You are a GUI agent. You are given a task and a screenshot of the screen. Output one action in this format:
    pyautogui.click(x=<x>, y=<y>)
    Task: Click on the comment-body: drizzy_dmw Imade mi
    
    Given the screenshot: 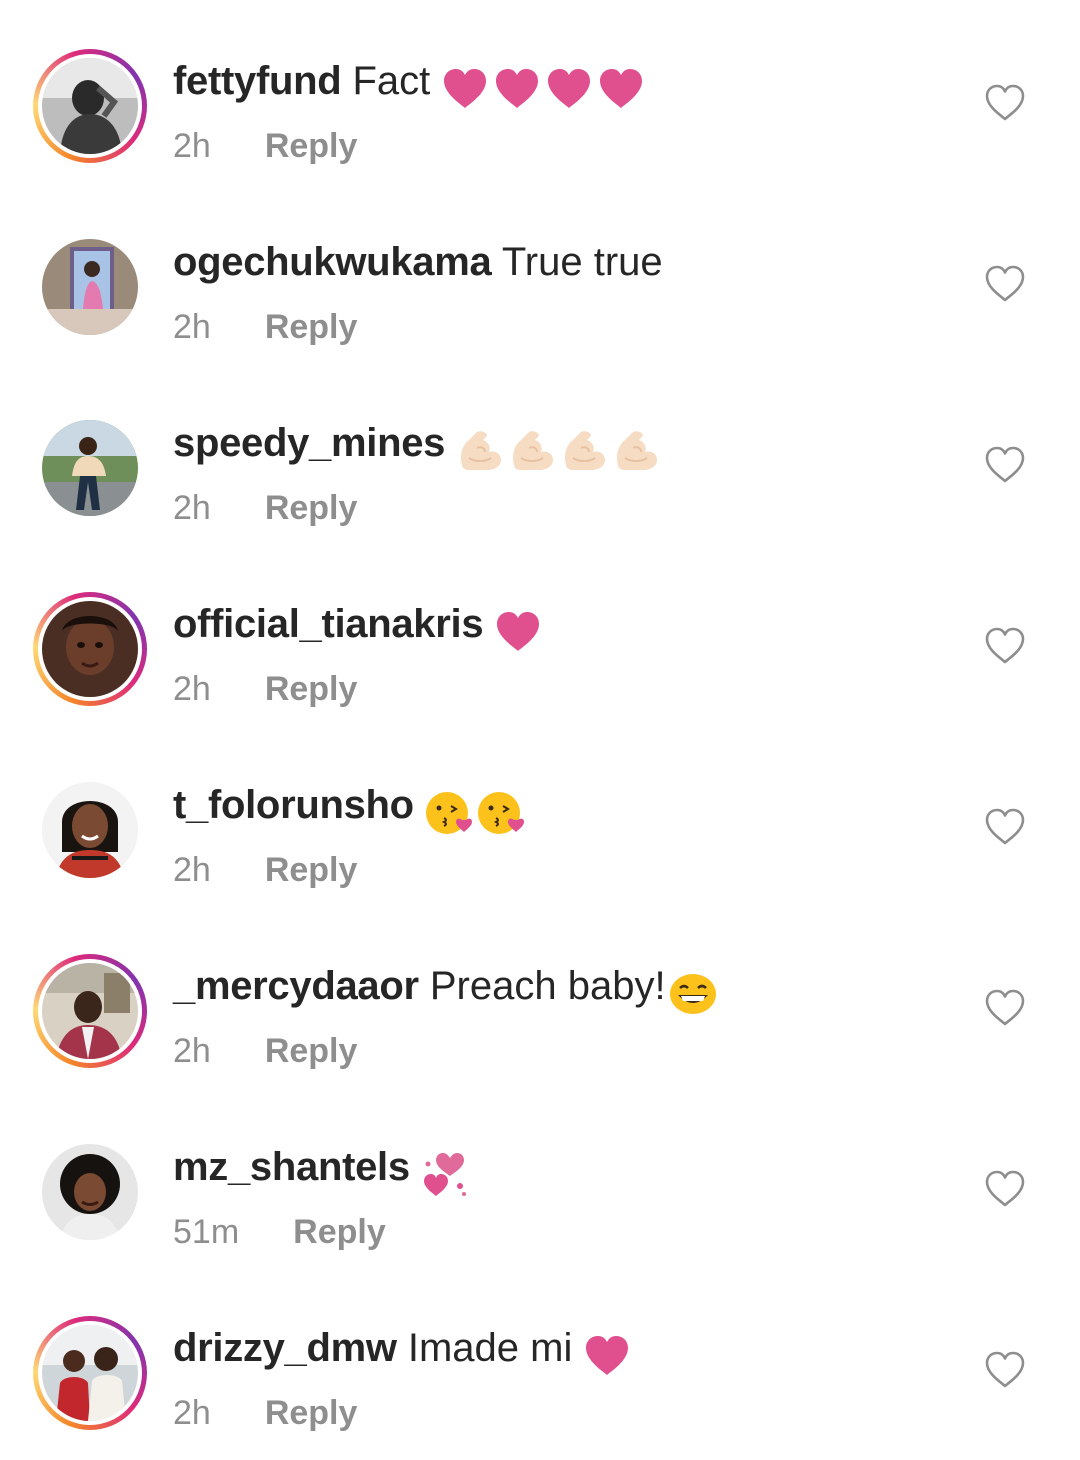 What is the action you would take?
    pyautogui.click(x=403, y=1352)
    